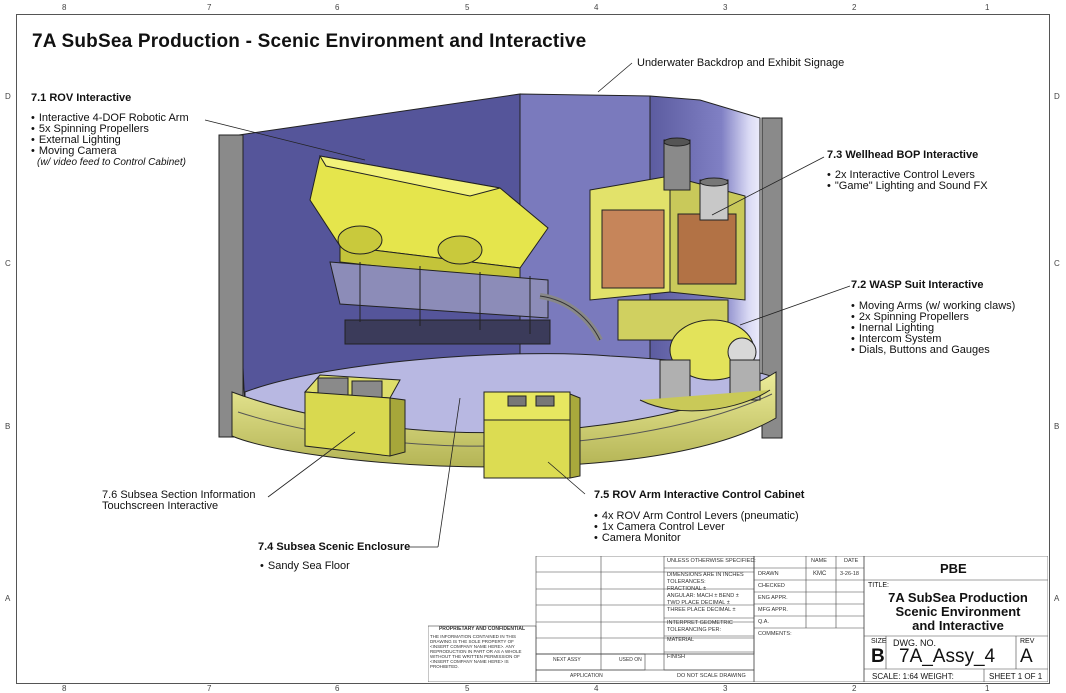  What do you see at coordinates (700, 623) in the screenshot?
I see `interpret-line: INTERPRET GEOMETRIC` at bounding box center [700, 623].